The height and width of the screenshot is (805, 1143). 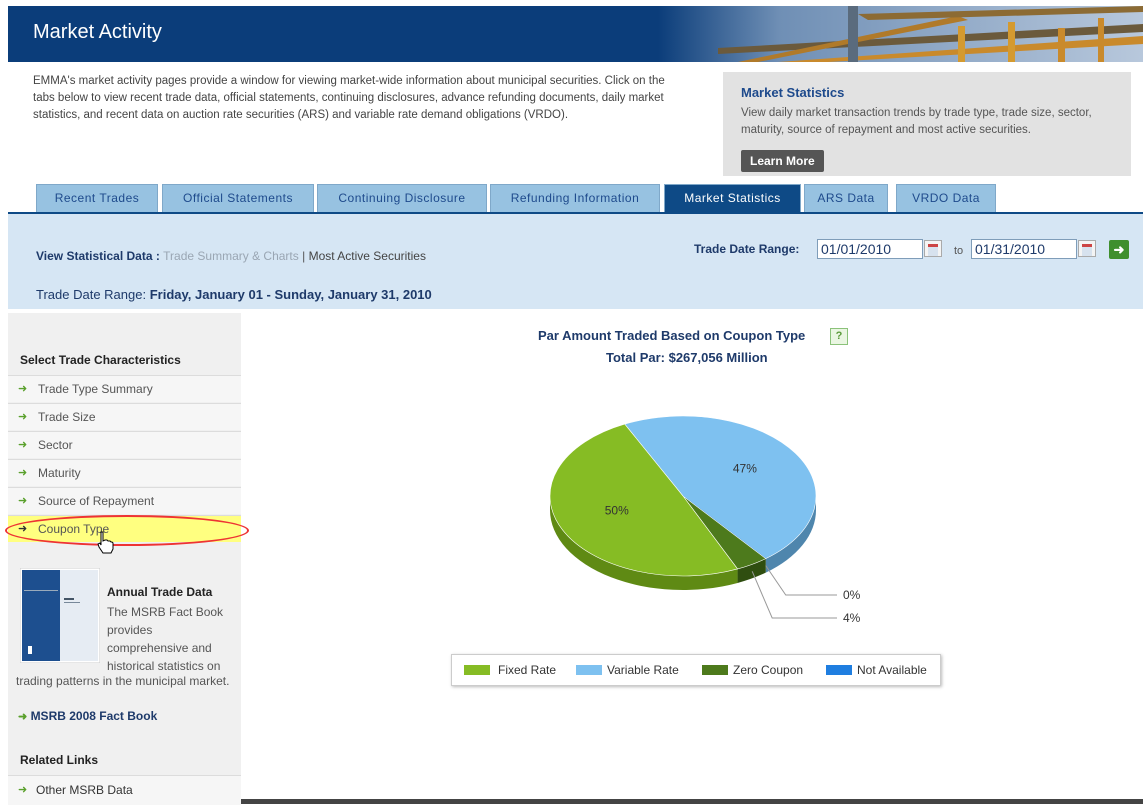 I want to click on sidebar-item-trade-type-summary: ➜ Trade Type Summary, so click(x=124, y=388).